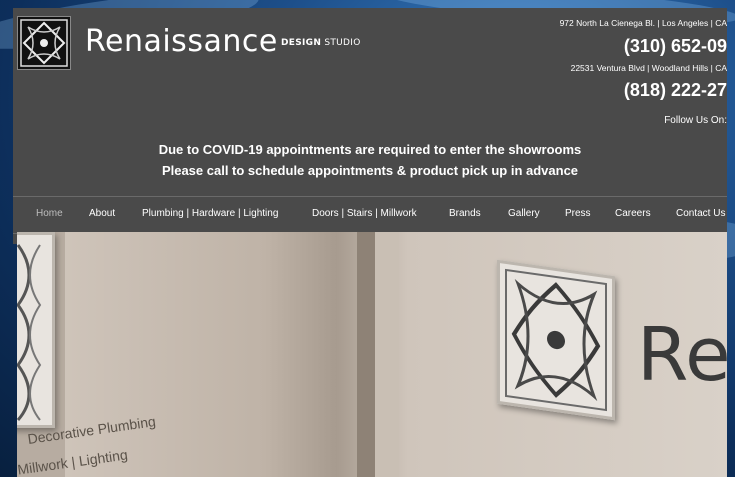 This screenshot has width=735, height=477. What do you see at coordinates (675, 90) in the screenshot?
I see `phone-woodland-hills: (818) 222-27` at bounding box center [675, 90].